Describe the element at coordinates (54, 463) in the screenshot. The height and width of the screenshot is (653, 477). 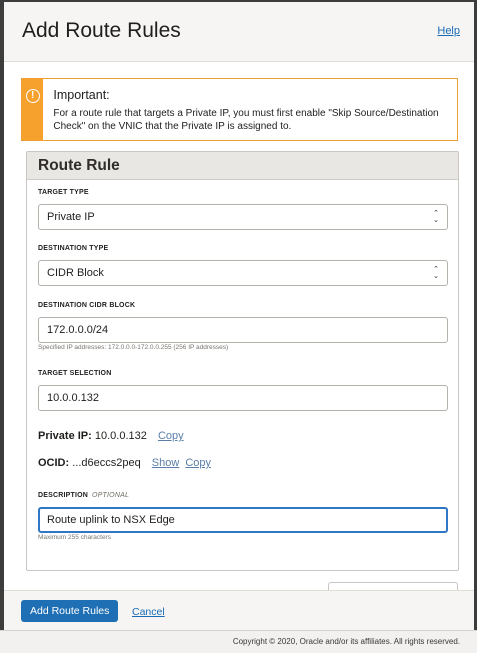
I see `ocid-label: OCID:` at that location.